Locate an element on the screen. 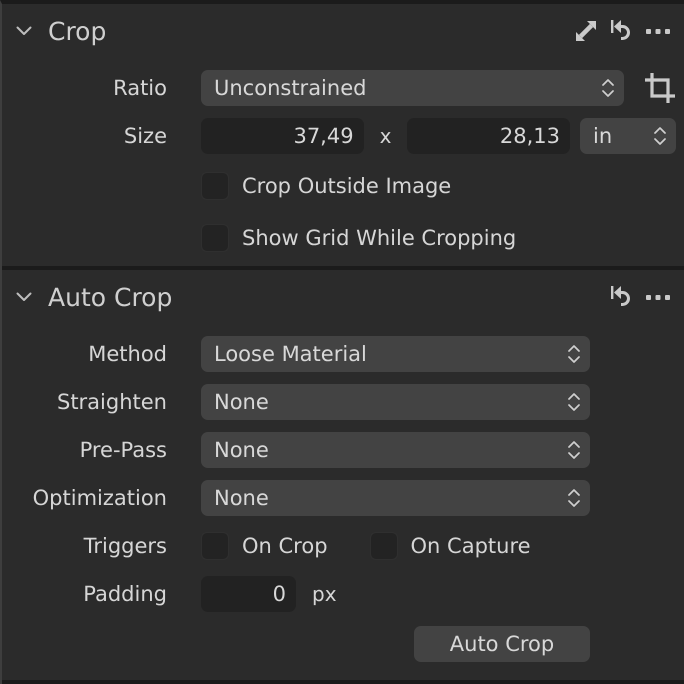 This screenshot has height=684, width=684. section-title: Crop is located at coordinates (77, 31).